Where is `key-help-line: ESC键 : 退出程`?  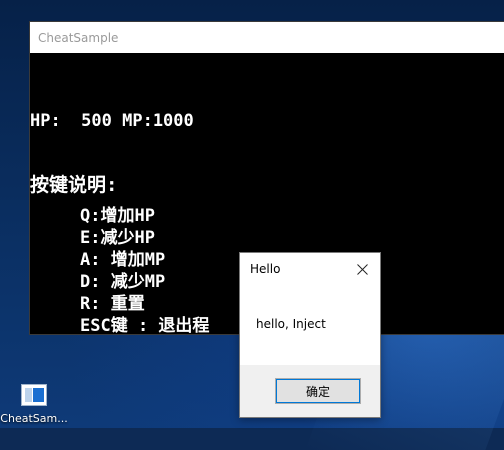
key-help-line: ESC键 : 退出程 is located at coordinates (145, 326).